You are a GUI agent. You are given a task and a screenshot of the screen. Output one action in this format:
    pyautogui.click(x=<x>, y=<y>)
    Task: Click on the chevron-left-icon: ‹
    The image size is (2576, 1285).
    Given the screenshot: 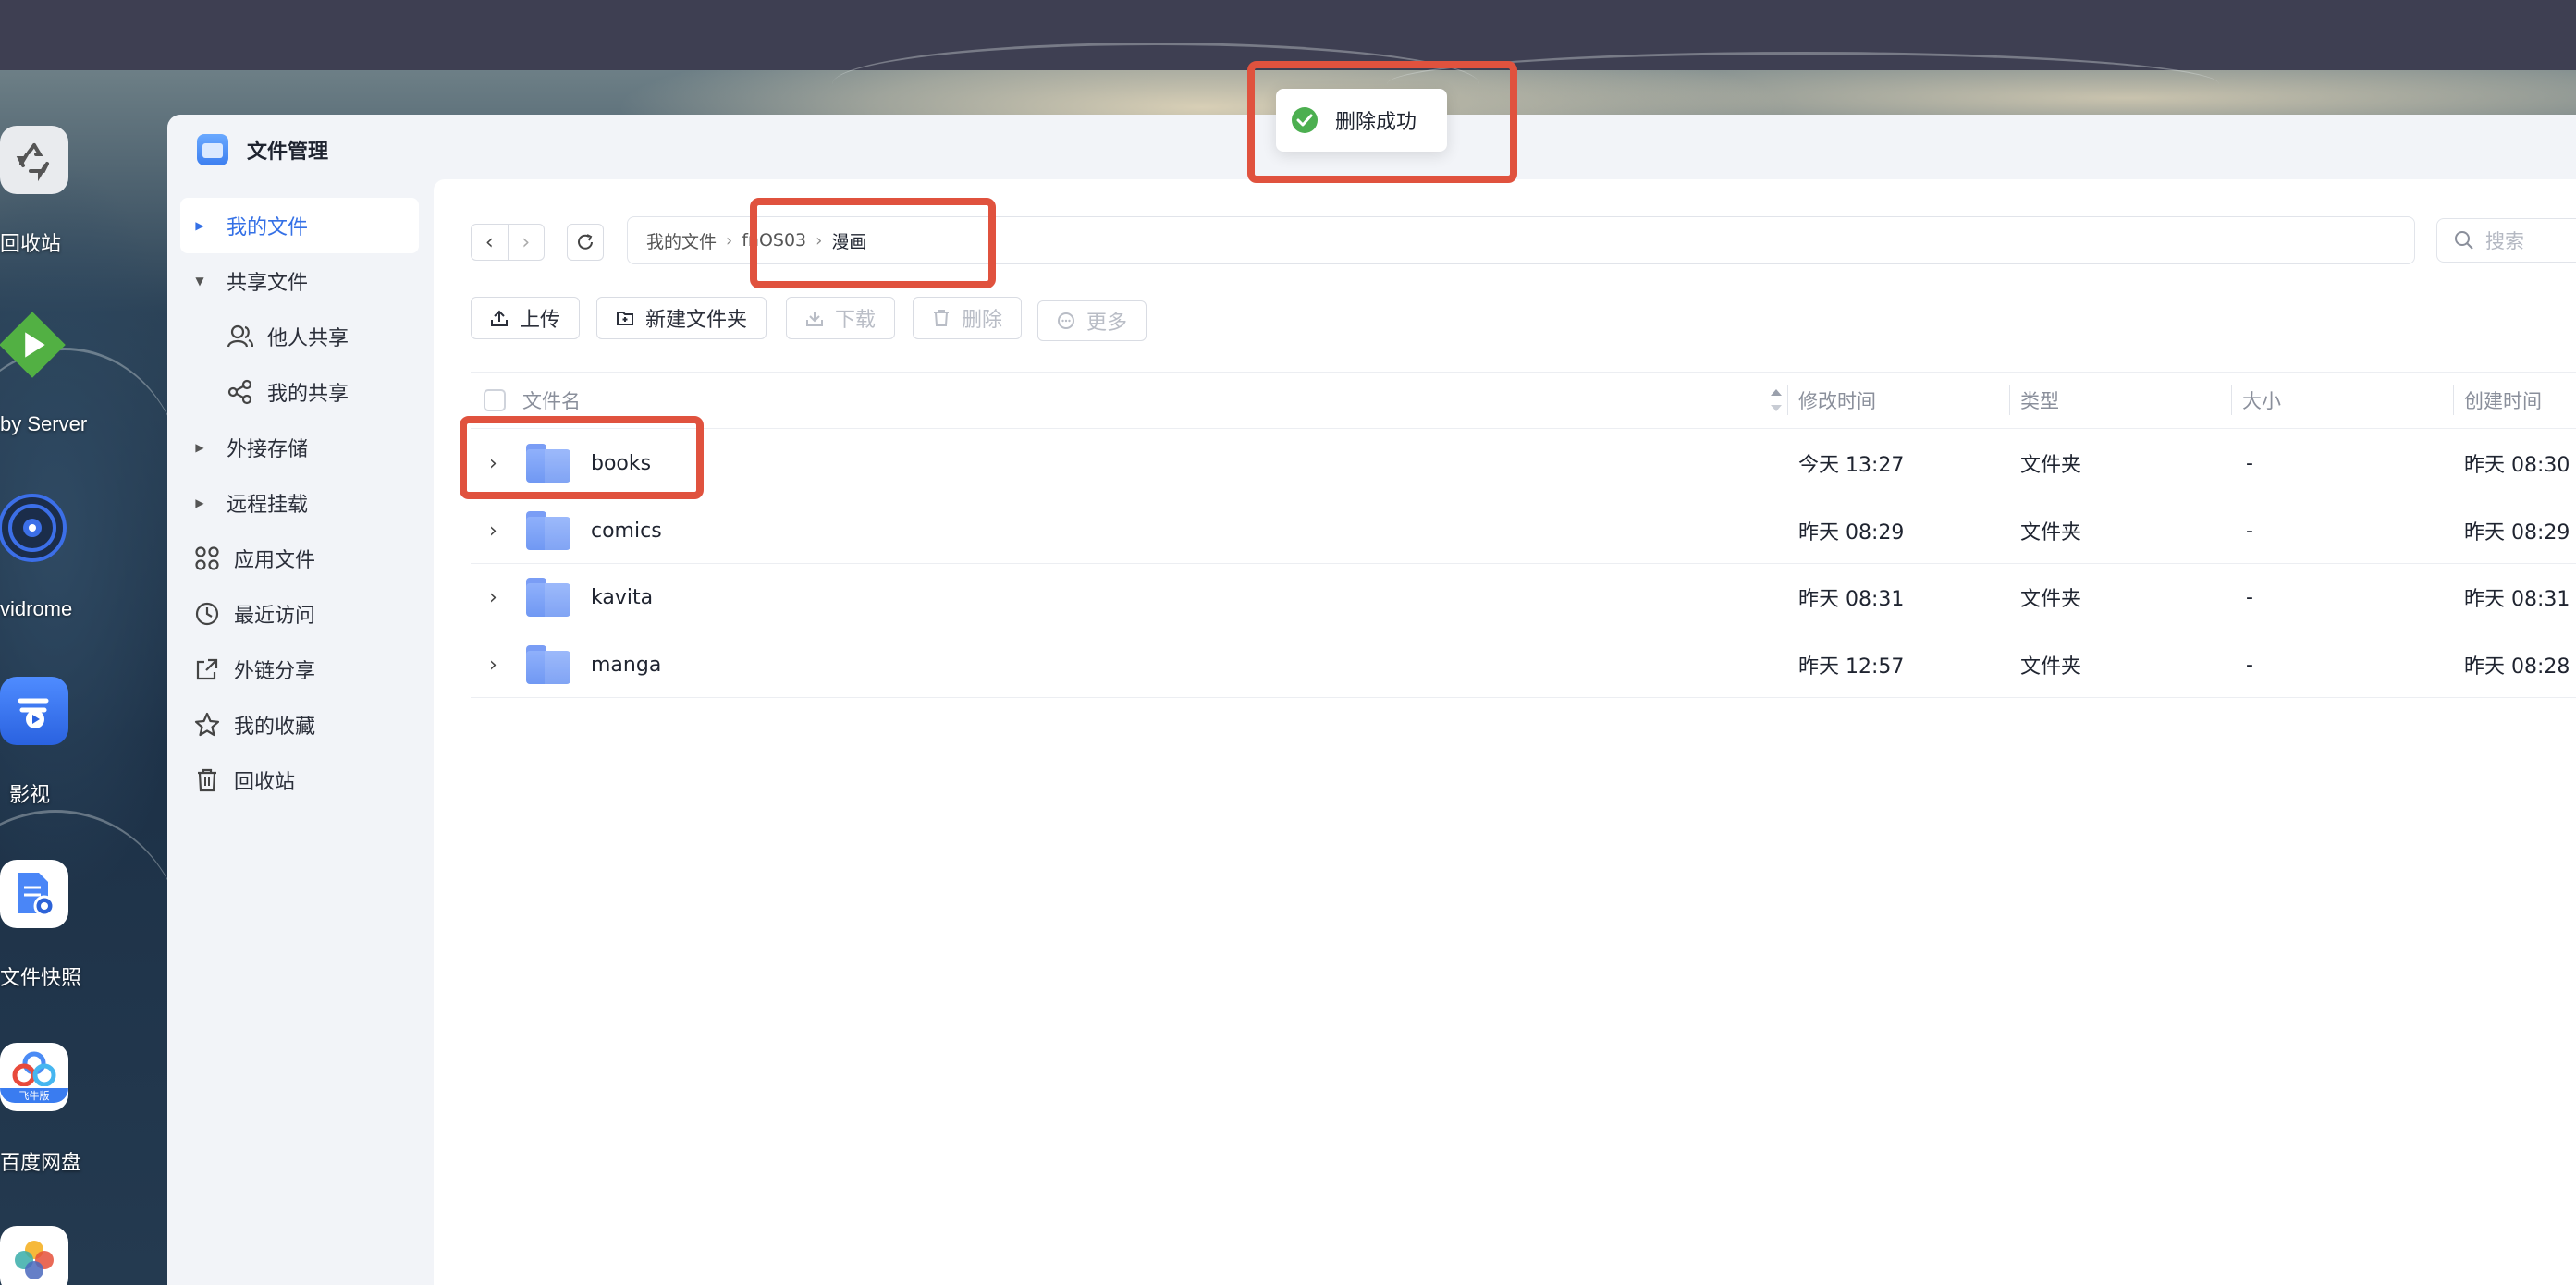 What is the action you would take?
    pyautogui.click(x=490, y=242)
    